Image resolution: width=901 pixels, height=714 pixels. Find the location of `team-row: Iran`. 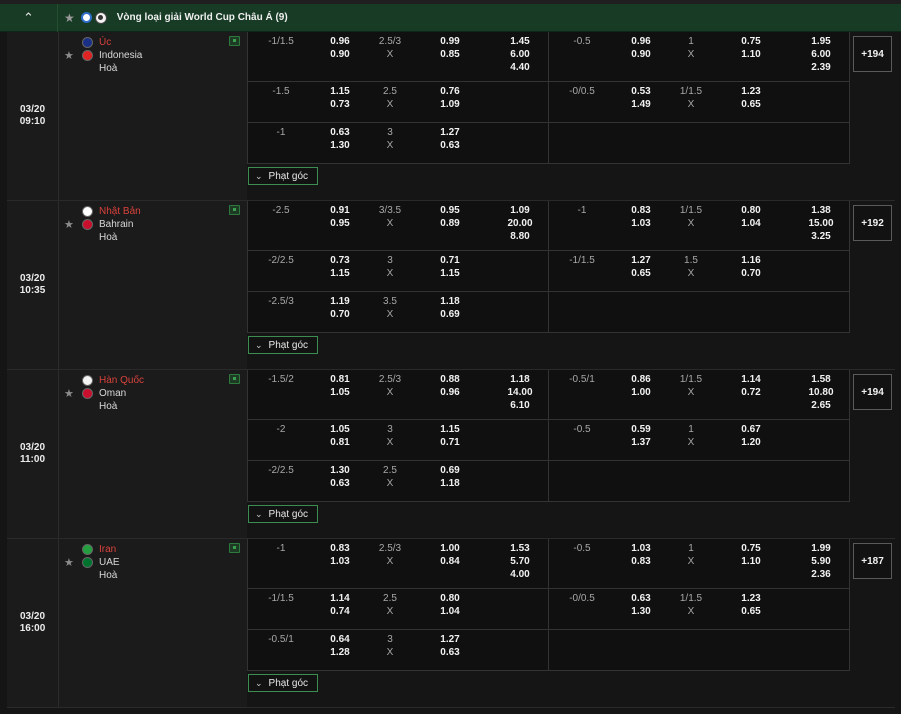

team-row: Iran is located at coordinates (139, 549).